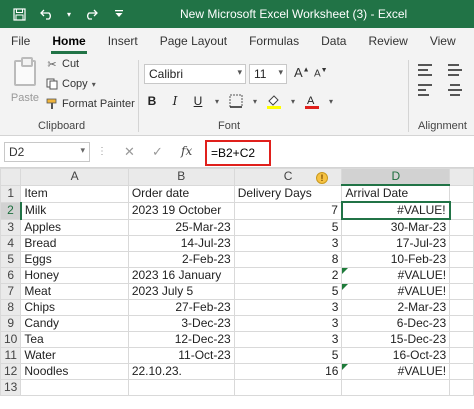 This screenshot has height=409, width=474. I want to click on copy-button: Copy ▾, so click(71, 84).